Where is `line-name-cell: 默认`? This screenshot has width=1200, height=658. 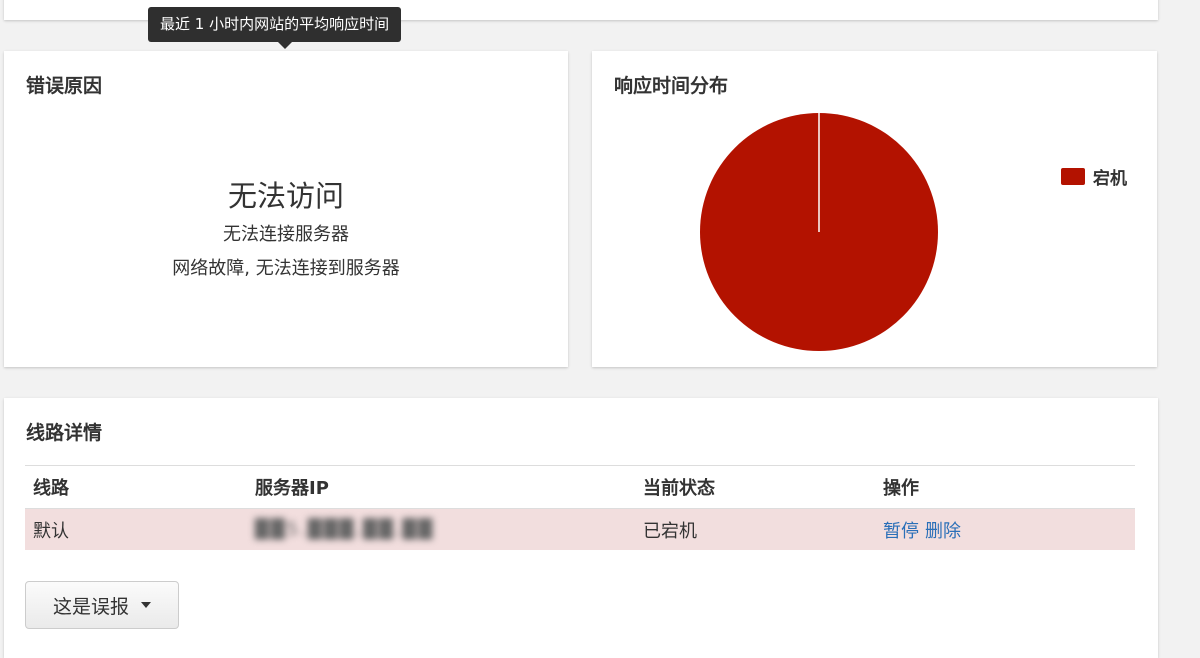 line-name-cell: 默认 is located at coordinates (136, 529).